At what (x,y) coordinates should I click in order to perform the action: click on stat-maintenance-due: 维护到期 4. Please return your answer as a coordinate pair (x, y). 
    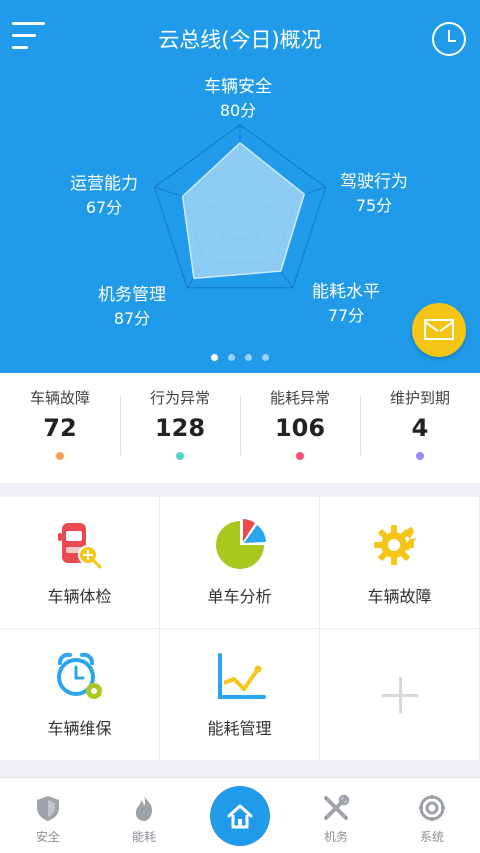
    Looking at the image, I should click on (420, 428).